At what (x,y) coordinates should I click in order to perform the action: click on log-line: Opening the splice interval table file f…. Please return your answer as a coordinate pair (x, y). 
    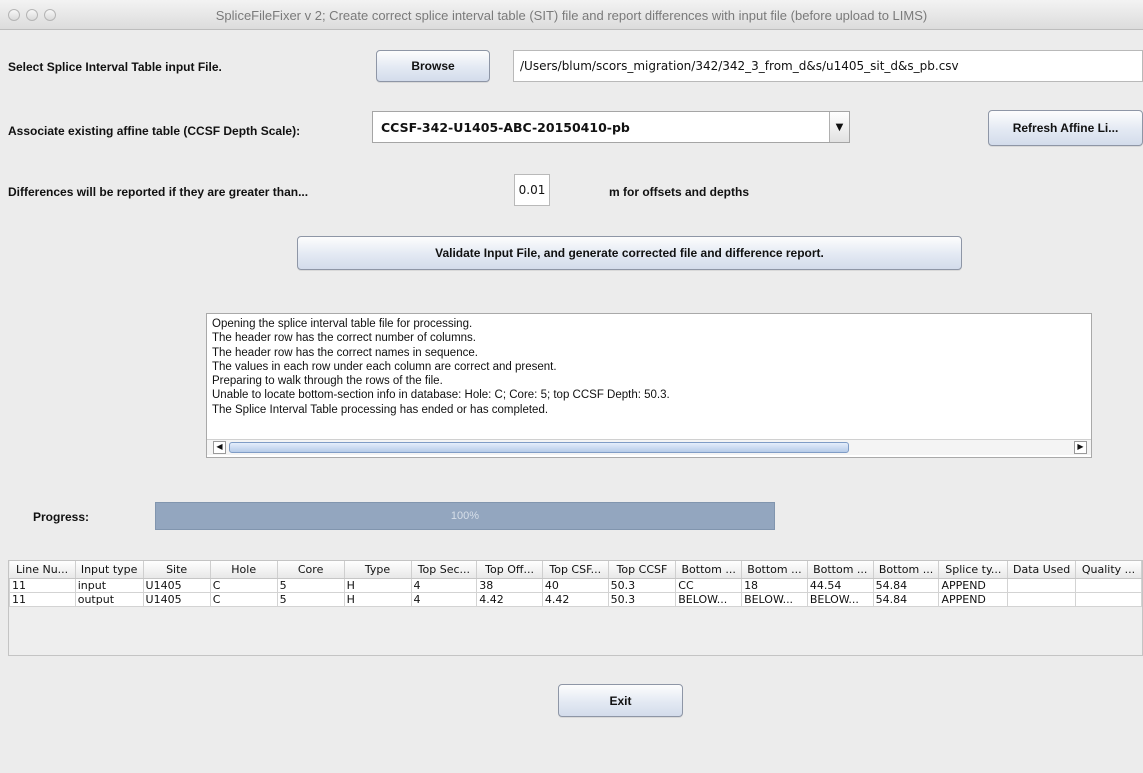
    Looking at the image, I should click on (342, 324).